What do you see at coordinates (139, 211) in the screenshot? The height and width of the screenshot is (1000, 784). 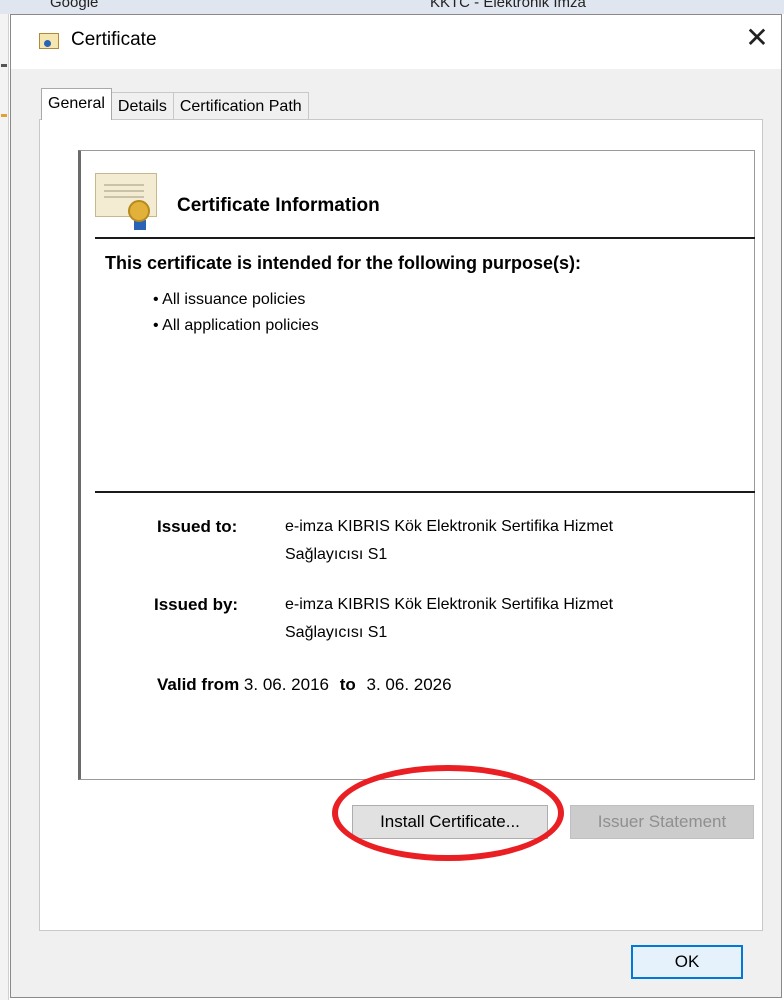 I see `seal-icon` at bounding box center [139, 211].